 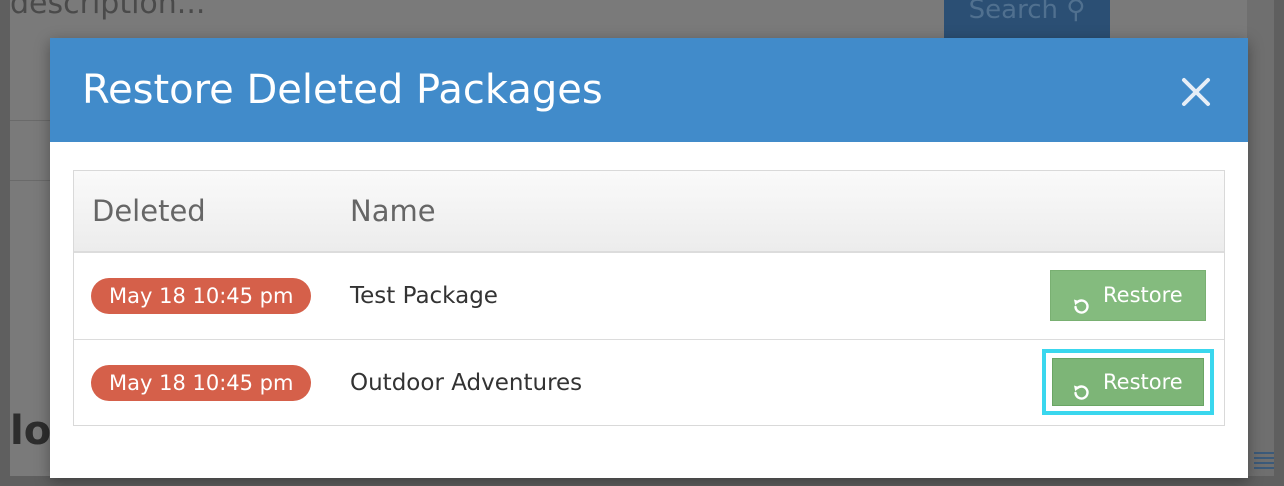 What do you see at coordinates (1260, 238) in the screenshot?
I see `background-right-panel` at bounding box center [1260, 238].